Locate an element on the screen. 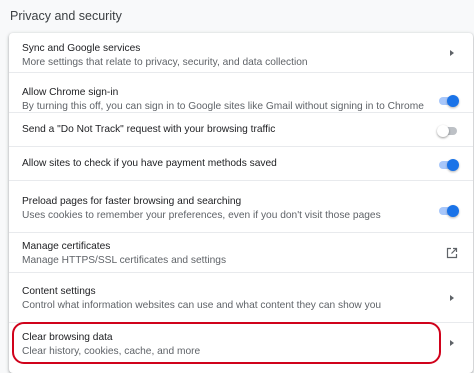  row-label: Sync and Google services is located at coordinates (81, 48).